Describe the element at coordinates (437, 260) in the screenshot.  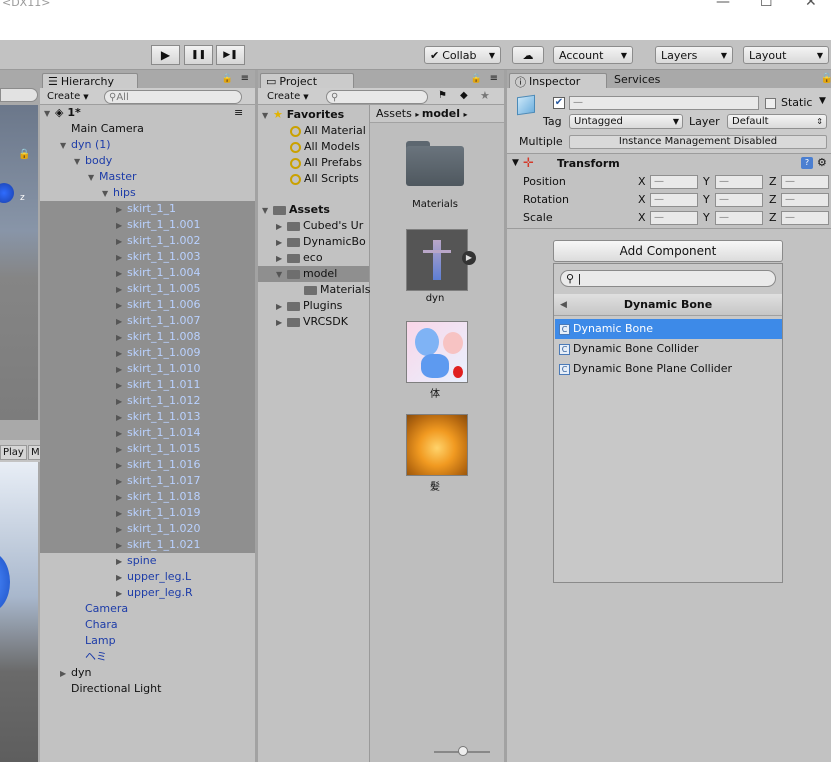
I see `dyn-model-thumb` at that location.